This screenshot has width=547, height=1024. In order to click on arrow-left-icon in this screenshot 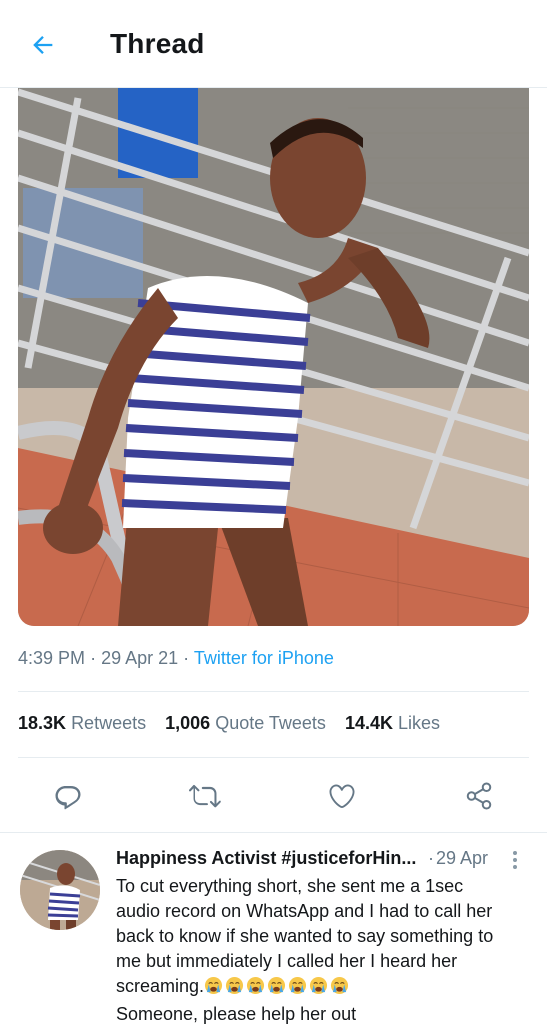, I will do `click(43, 45)`.